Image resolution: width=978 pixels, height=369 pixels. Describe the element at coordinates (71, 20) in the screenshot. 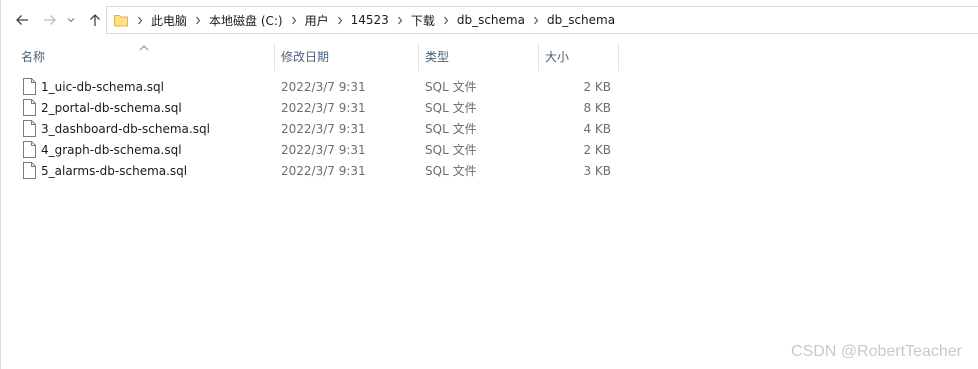

I see `recent-locations-chevron-icon` at that location.